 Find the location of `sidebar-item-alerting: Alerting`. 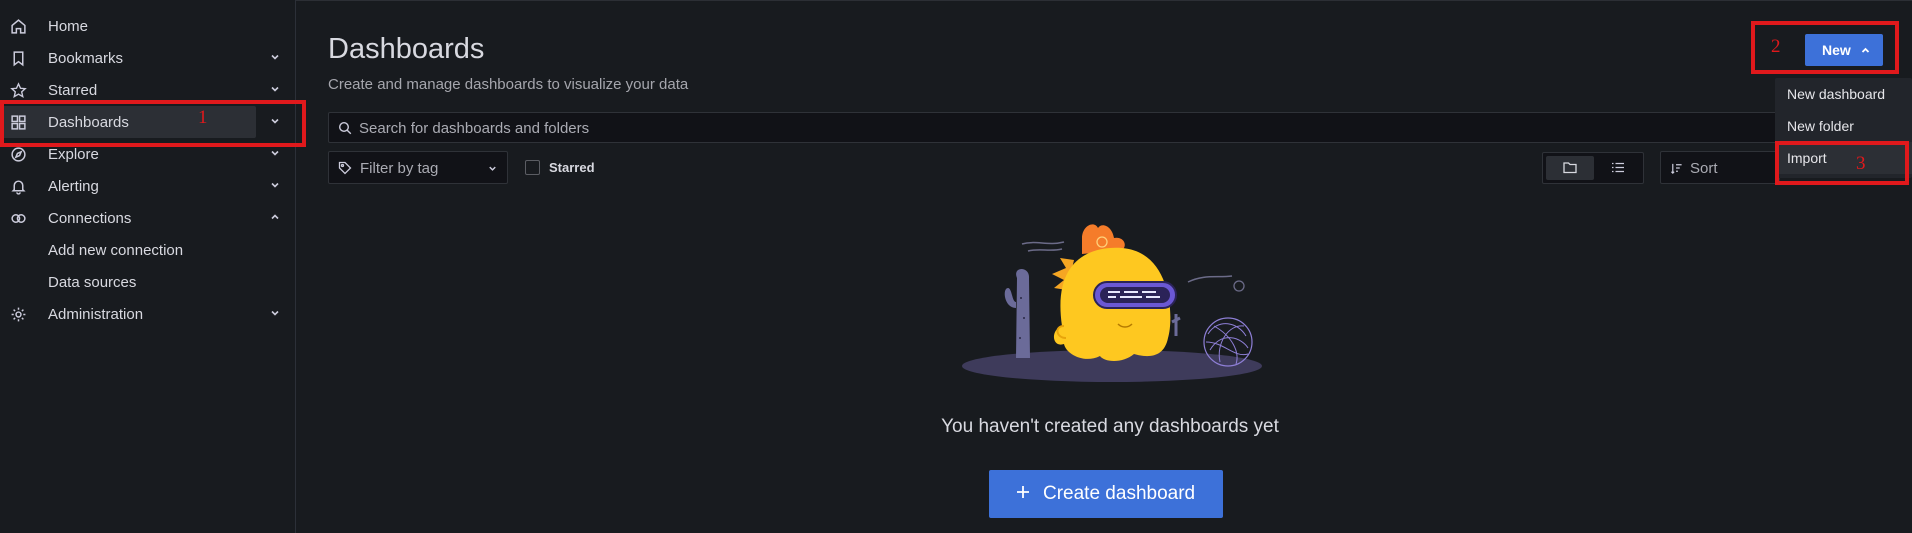

sidebar-item-alerting: Alerting is located at coordinates (147, 186).